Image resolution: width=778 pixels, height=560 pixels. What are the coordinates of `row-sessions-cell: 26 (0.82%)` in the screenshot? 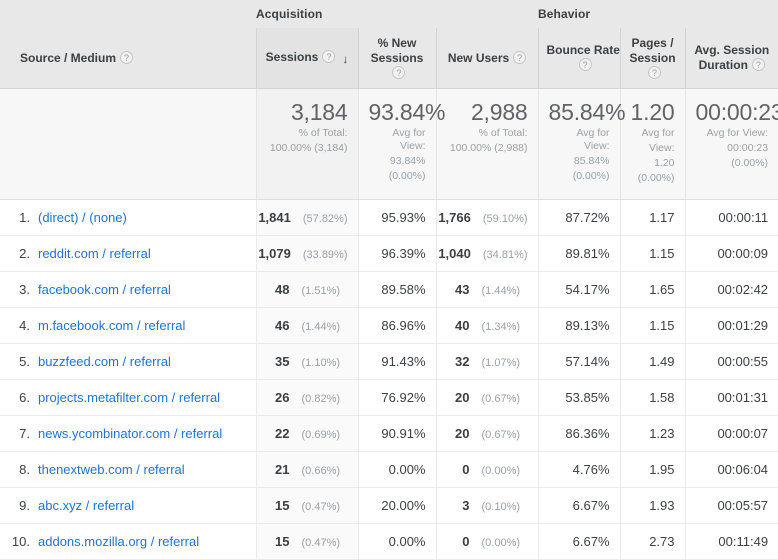 It's located at (306, 397).